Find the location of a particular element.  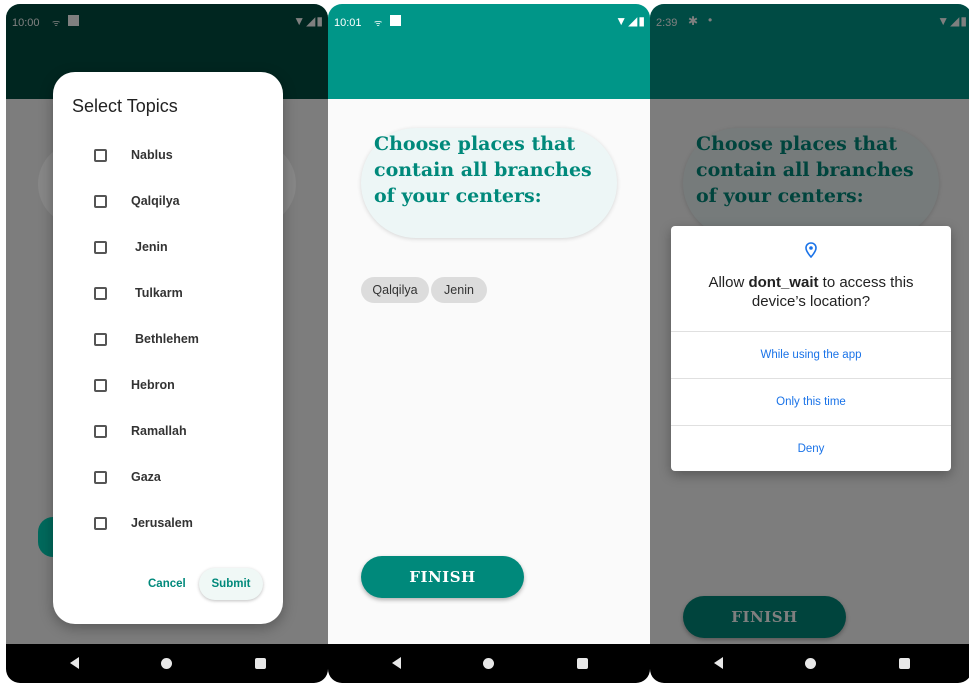

selected-place-chip: Qalqilya is located at coordinates (395, 290).